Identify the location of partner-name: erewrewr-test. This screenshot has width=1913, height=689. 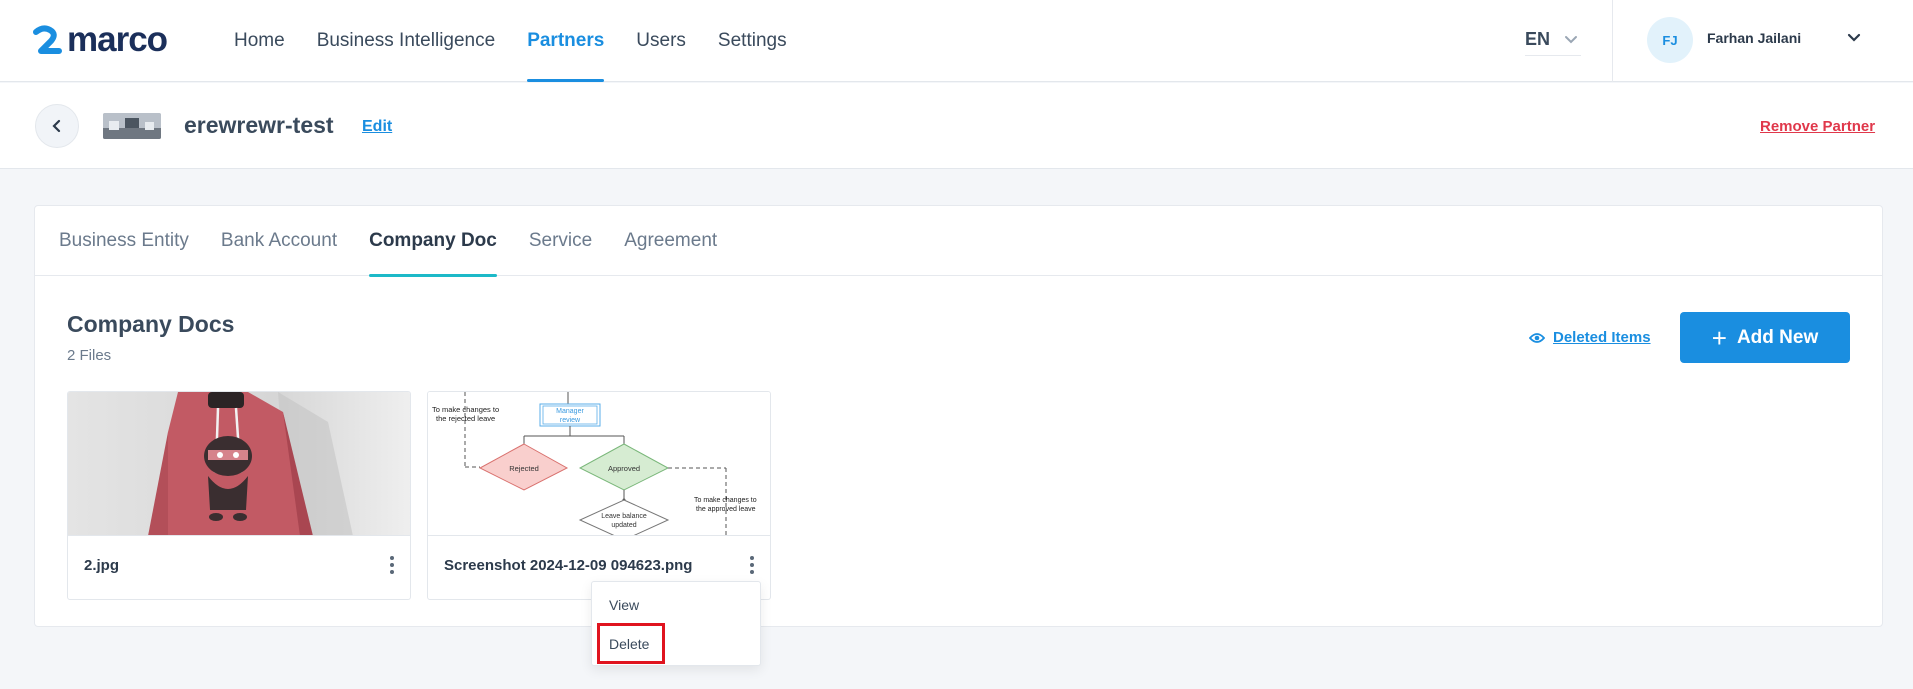
(259, 125).